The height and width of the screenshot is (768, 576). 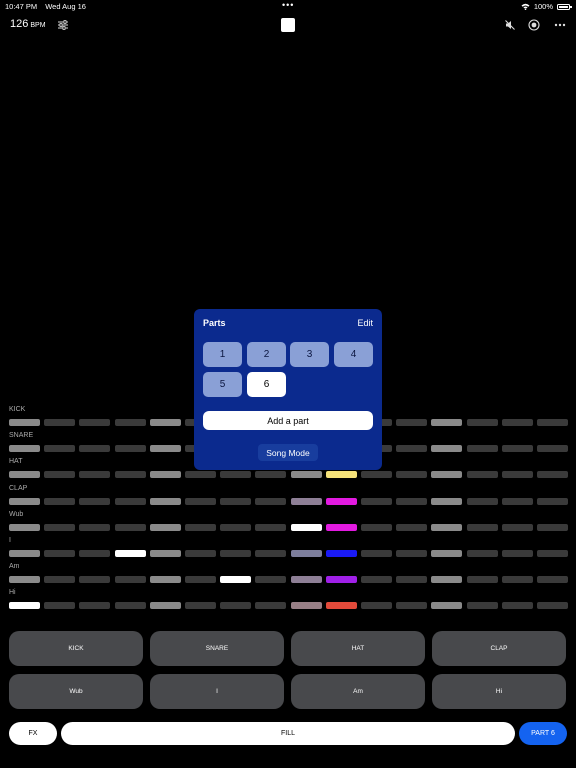 I want to click on fx-button: FX, so click(x=33, y=733).